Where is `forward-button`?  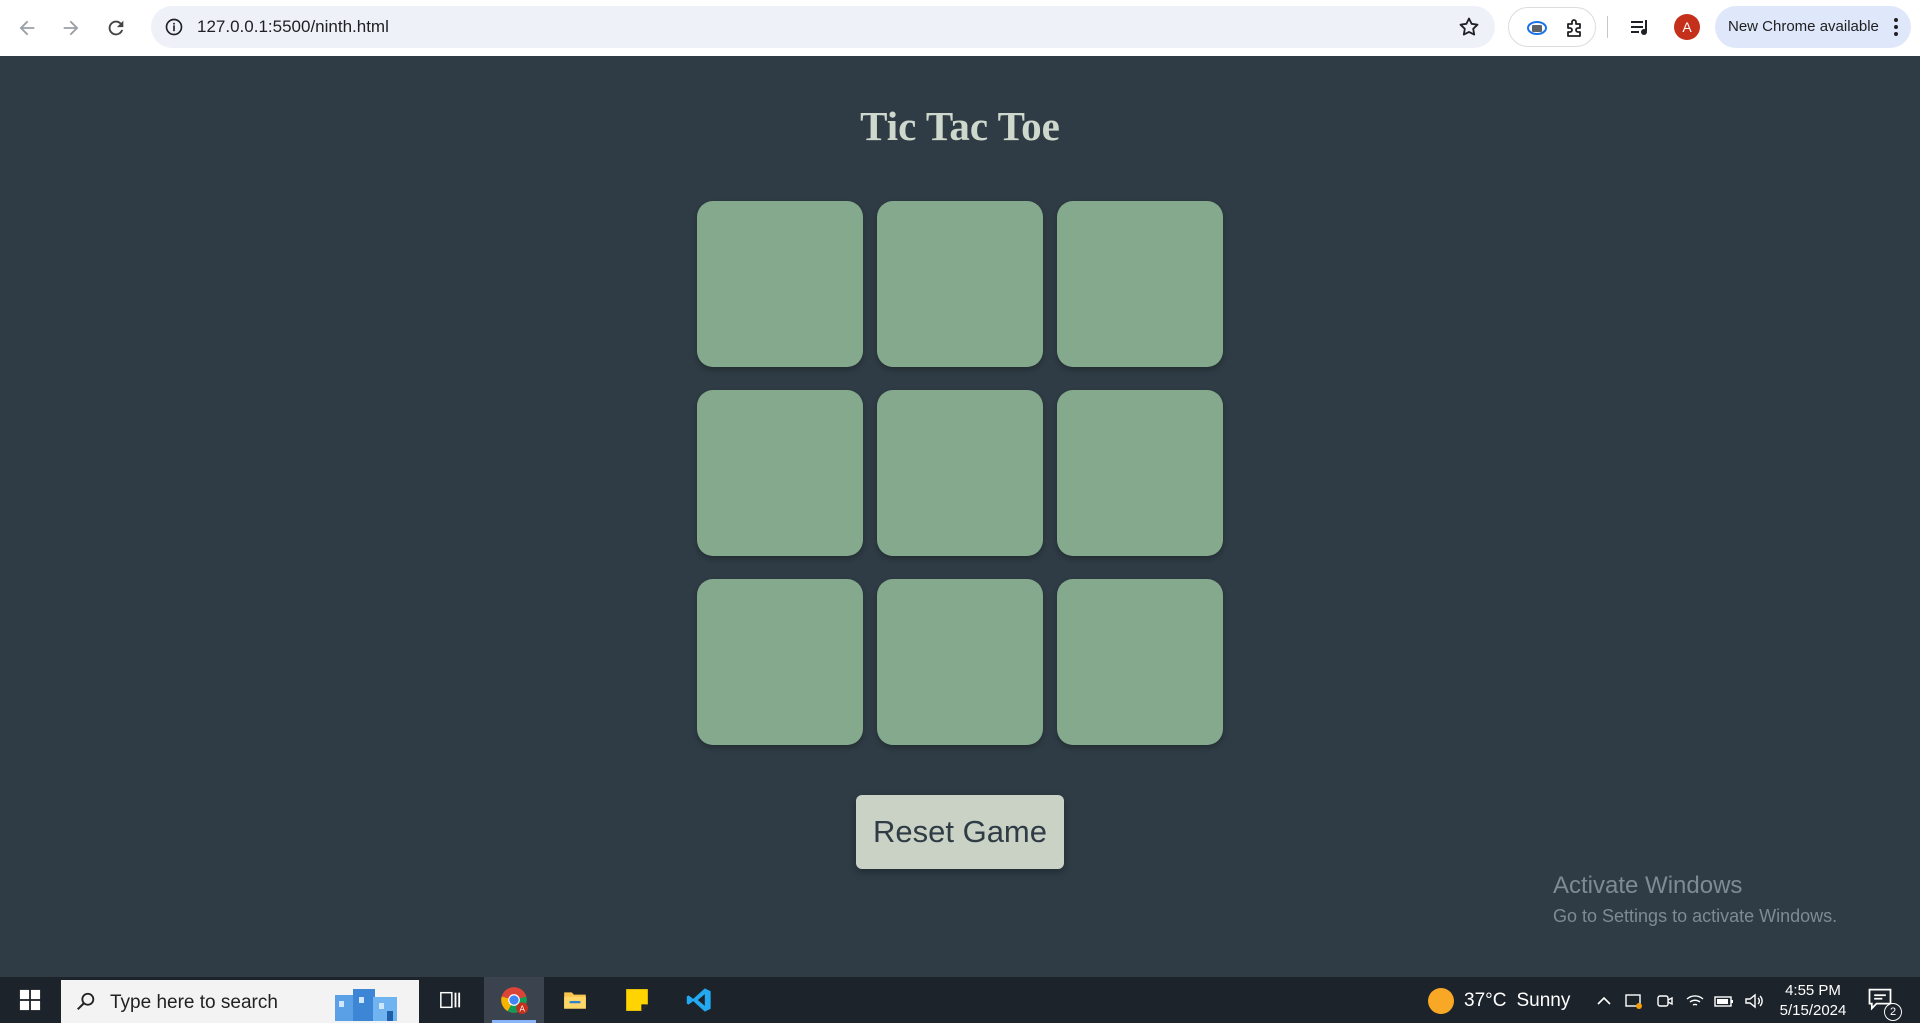
forward-button is located at coordinates (71, 28).